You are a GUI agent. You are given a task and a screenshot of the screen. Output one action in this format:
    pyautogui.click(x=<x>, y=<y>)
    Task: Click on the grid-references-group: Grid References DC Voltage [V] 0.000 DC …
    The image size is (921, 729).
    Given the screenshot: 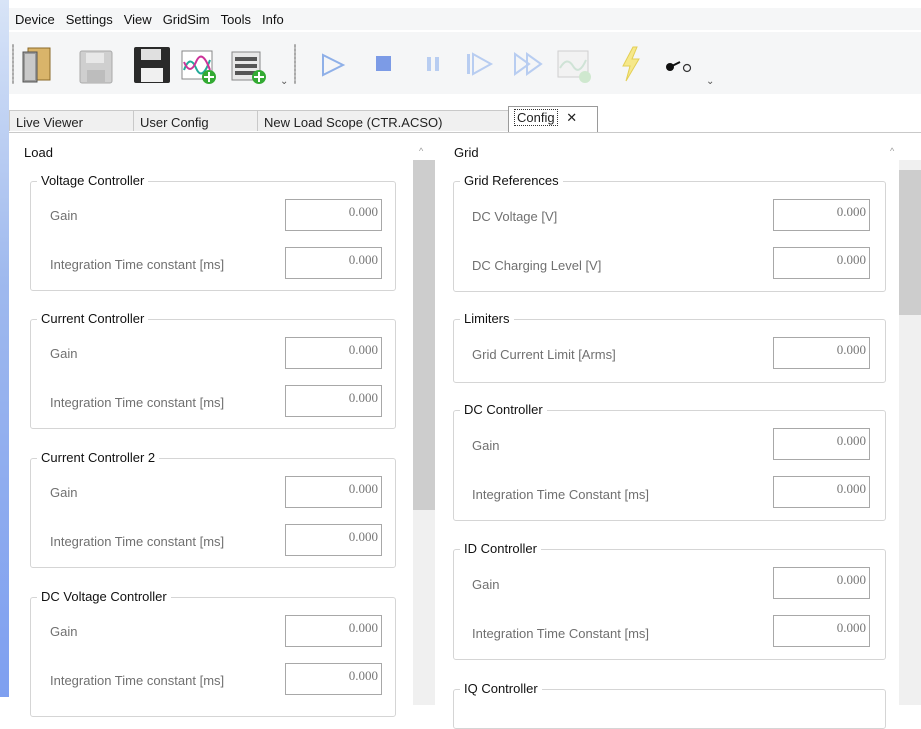 What is the action you would take?
    pyautogui.click(x=669, y=232)
    